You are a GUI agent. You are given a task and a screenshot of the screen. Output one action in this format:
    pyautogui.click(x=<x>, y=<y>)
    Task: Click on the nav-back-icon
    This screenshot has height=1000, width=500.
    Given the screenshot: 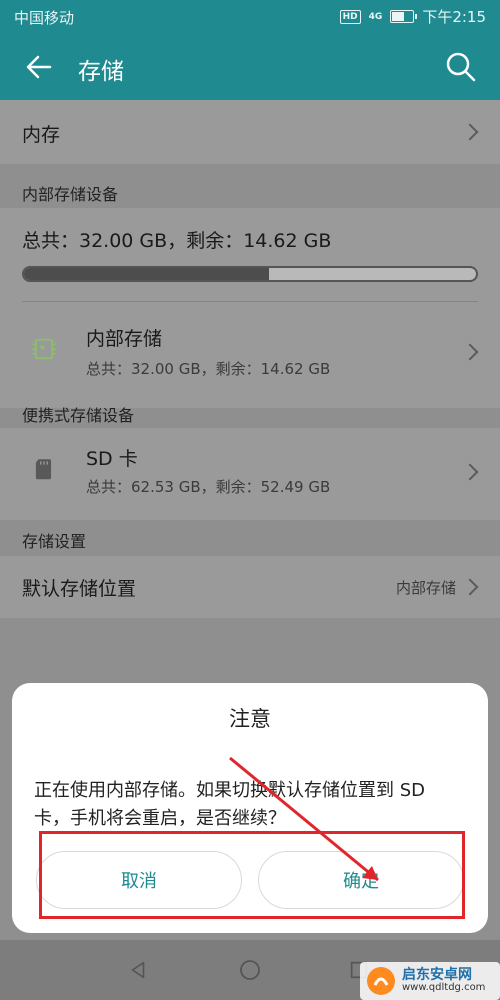 What is the action you would take?
    pyautogui.click(x=138, y=970)
    